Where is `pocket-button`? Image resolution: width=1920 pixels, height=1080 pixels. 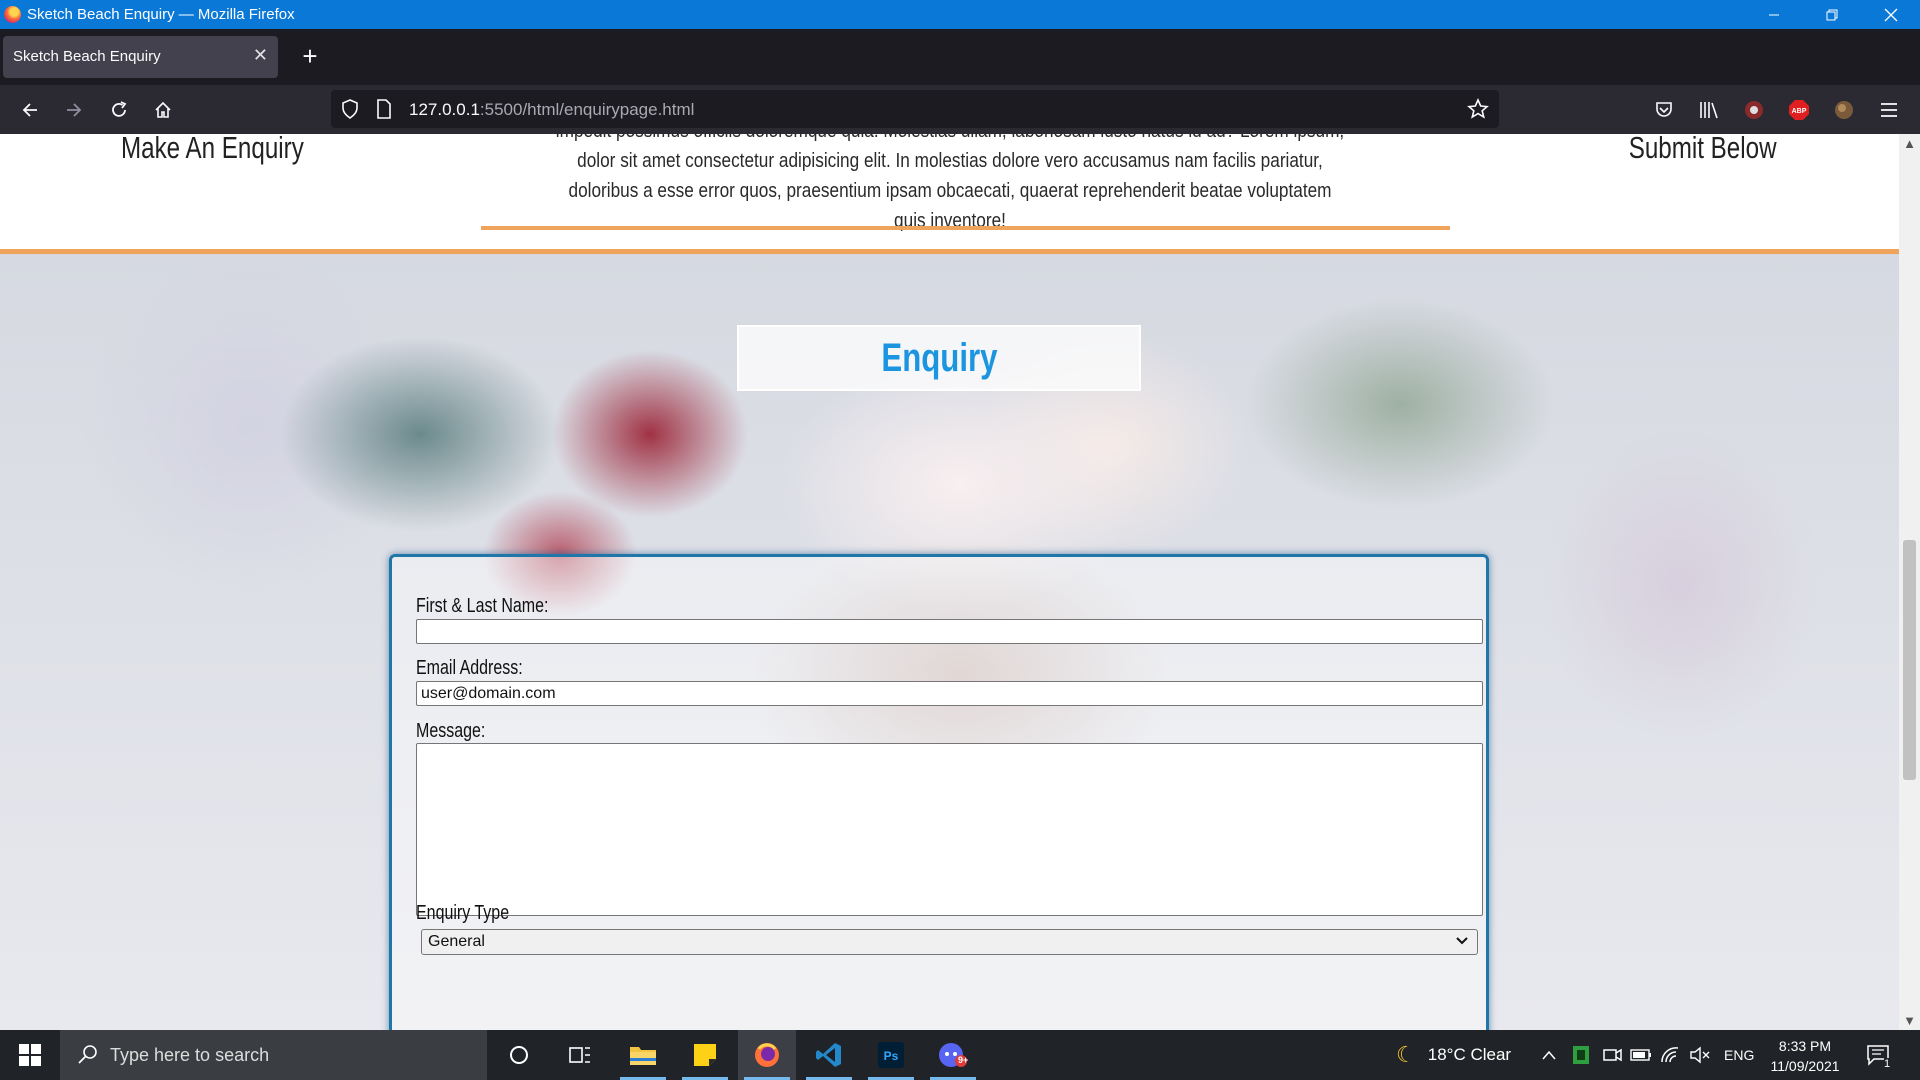 pocket-button is located at coordinates (1664, 110).